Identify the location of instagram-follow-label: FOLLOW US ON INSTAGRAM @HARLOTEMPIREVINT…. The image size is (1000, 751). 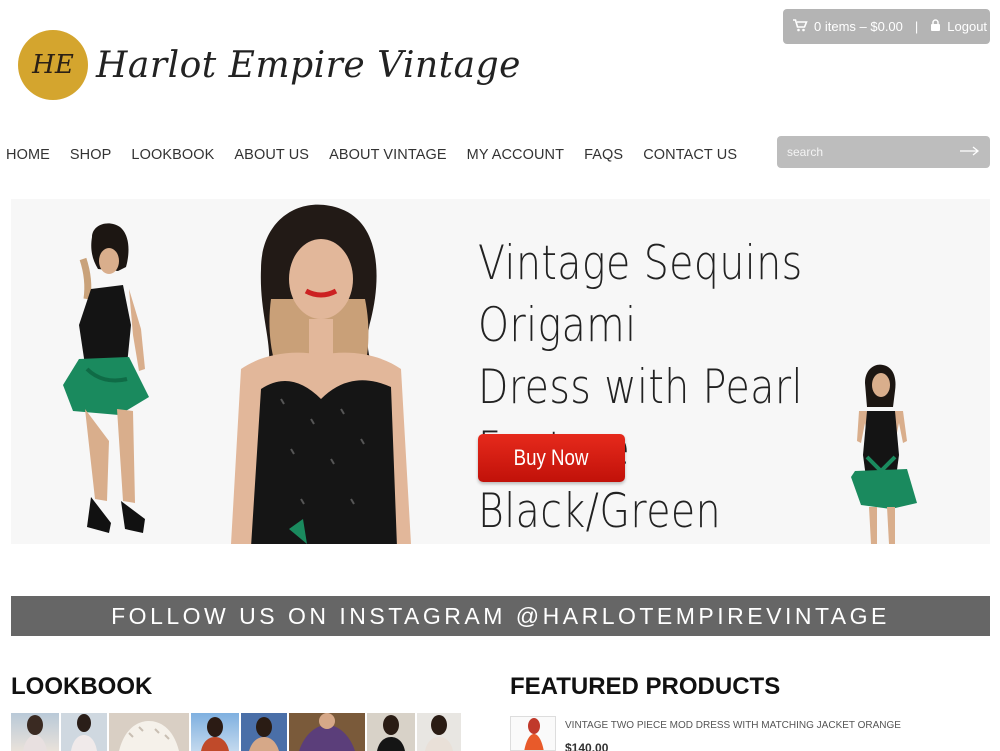
(500, 615).